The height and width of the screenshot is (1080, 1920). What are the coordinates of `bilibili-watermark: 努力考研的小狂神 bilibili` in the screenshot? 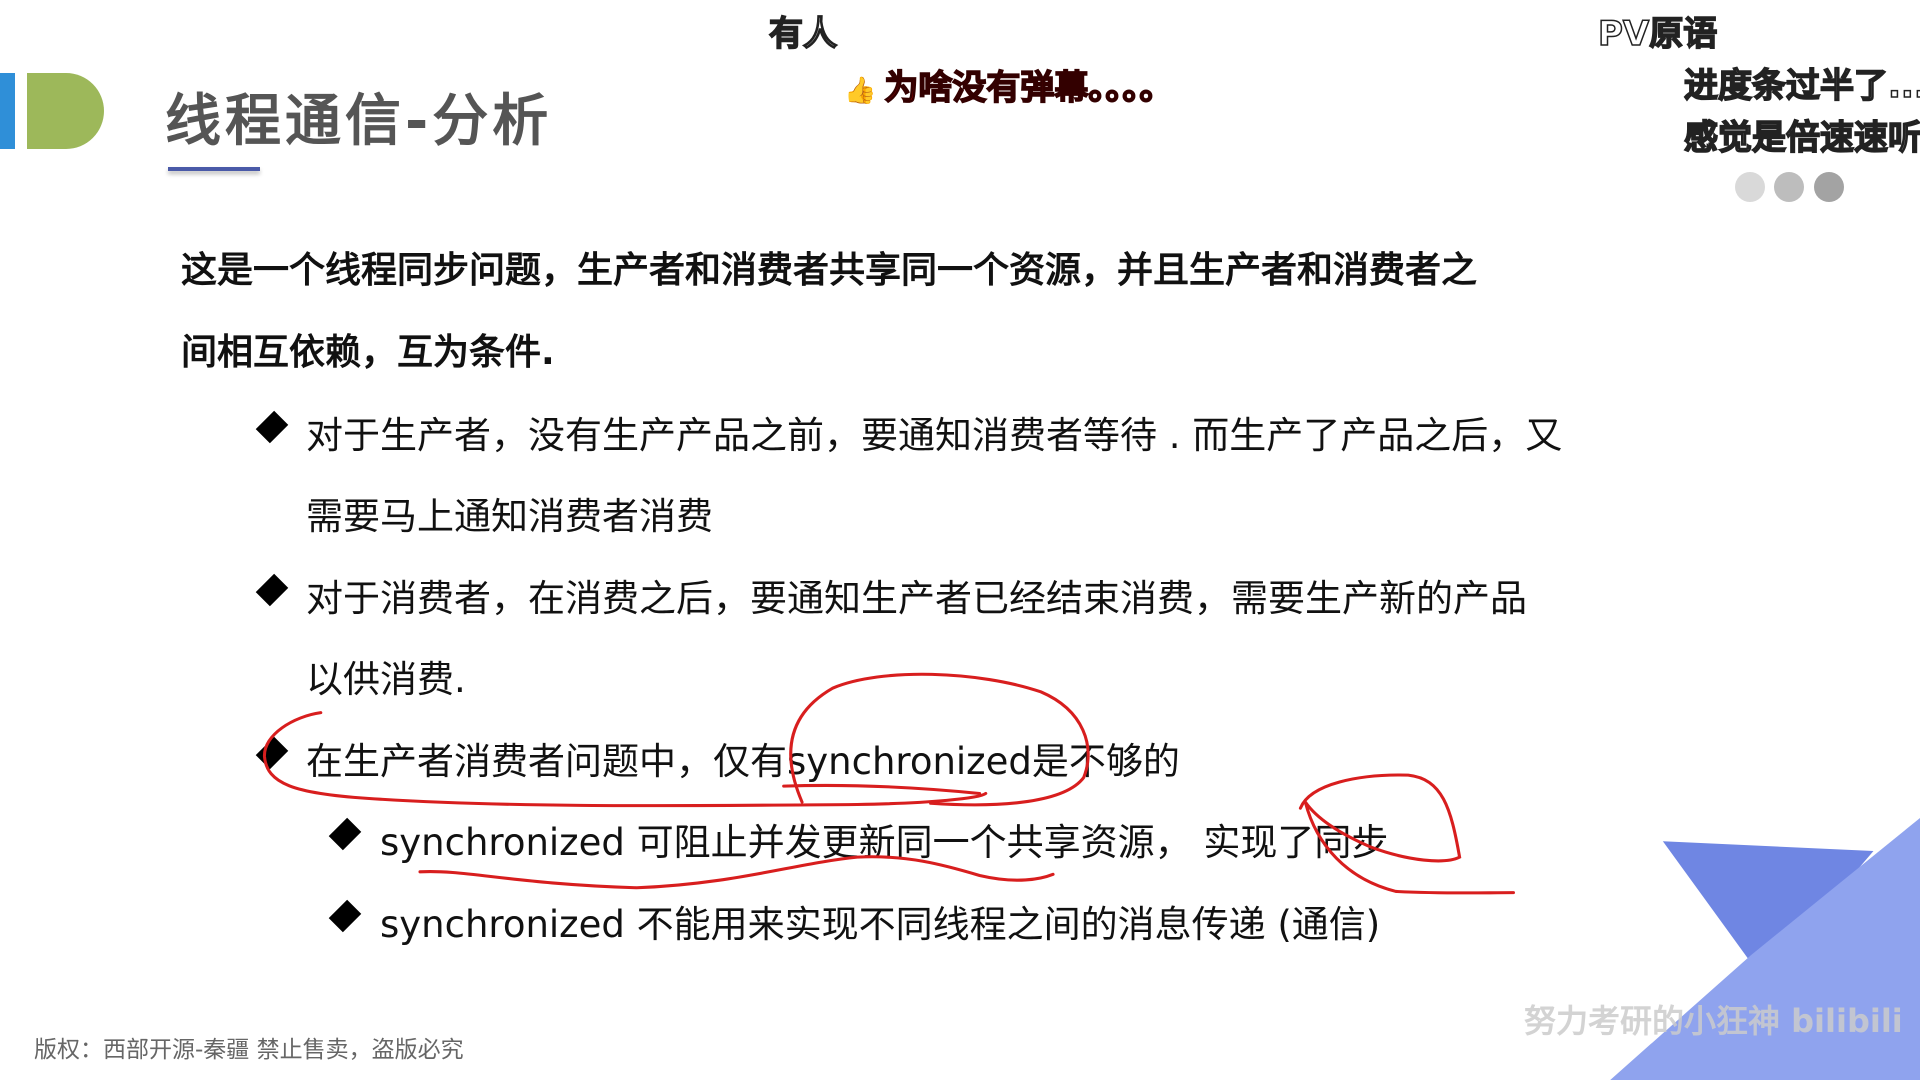 It's located at (1713, 1021).